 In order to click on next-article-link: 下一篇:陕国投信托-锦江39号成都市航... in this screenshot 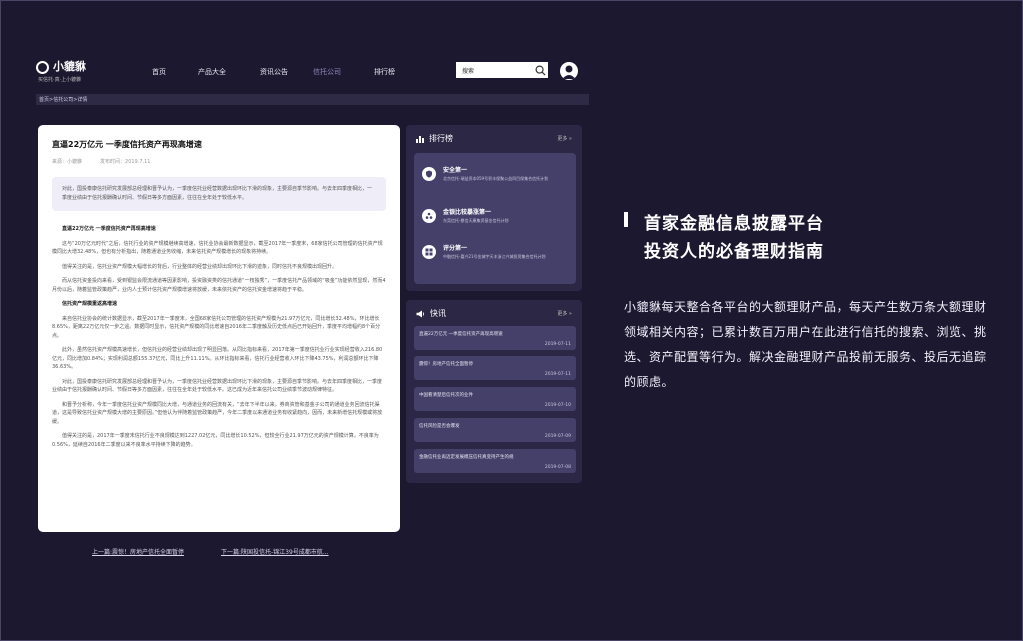, I will do `click(275, 551)`.